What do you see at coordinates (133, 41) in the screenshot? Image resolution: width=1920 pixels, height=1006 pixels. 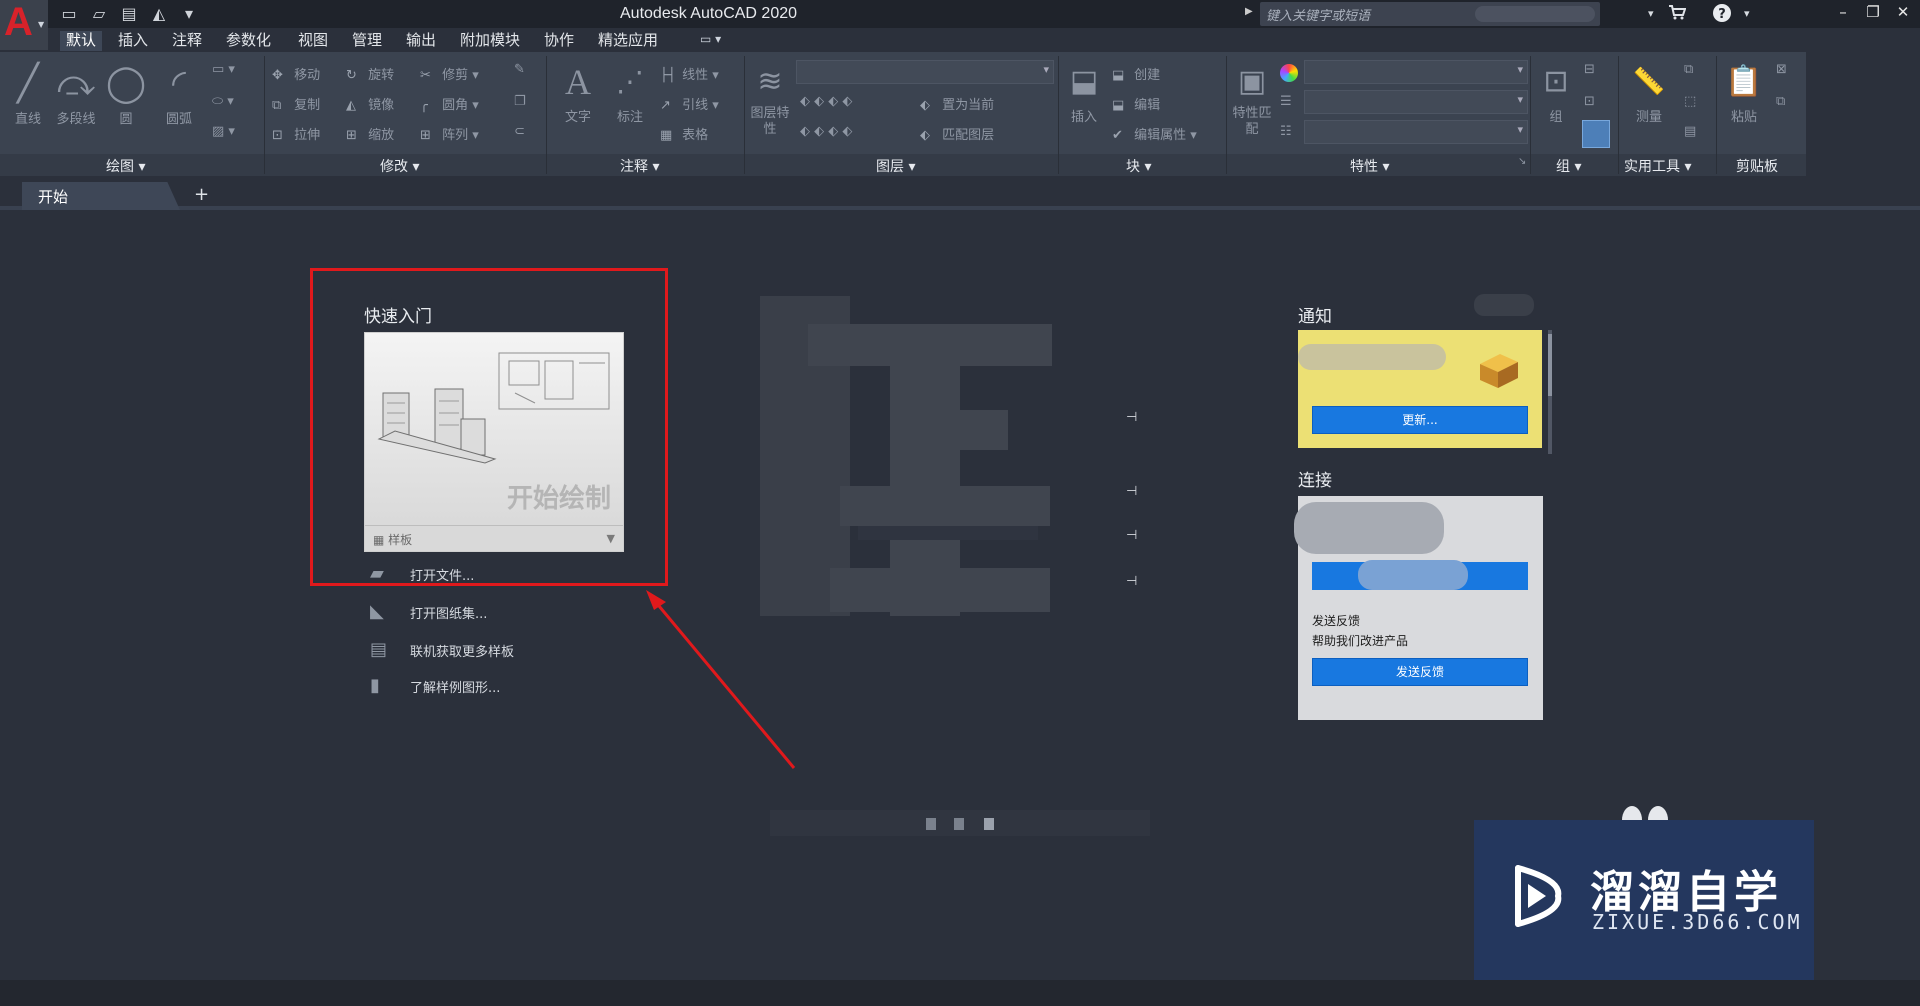 I see `tab-insert: 插入` at bounding box center [133, 41].